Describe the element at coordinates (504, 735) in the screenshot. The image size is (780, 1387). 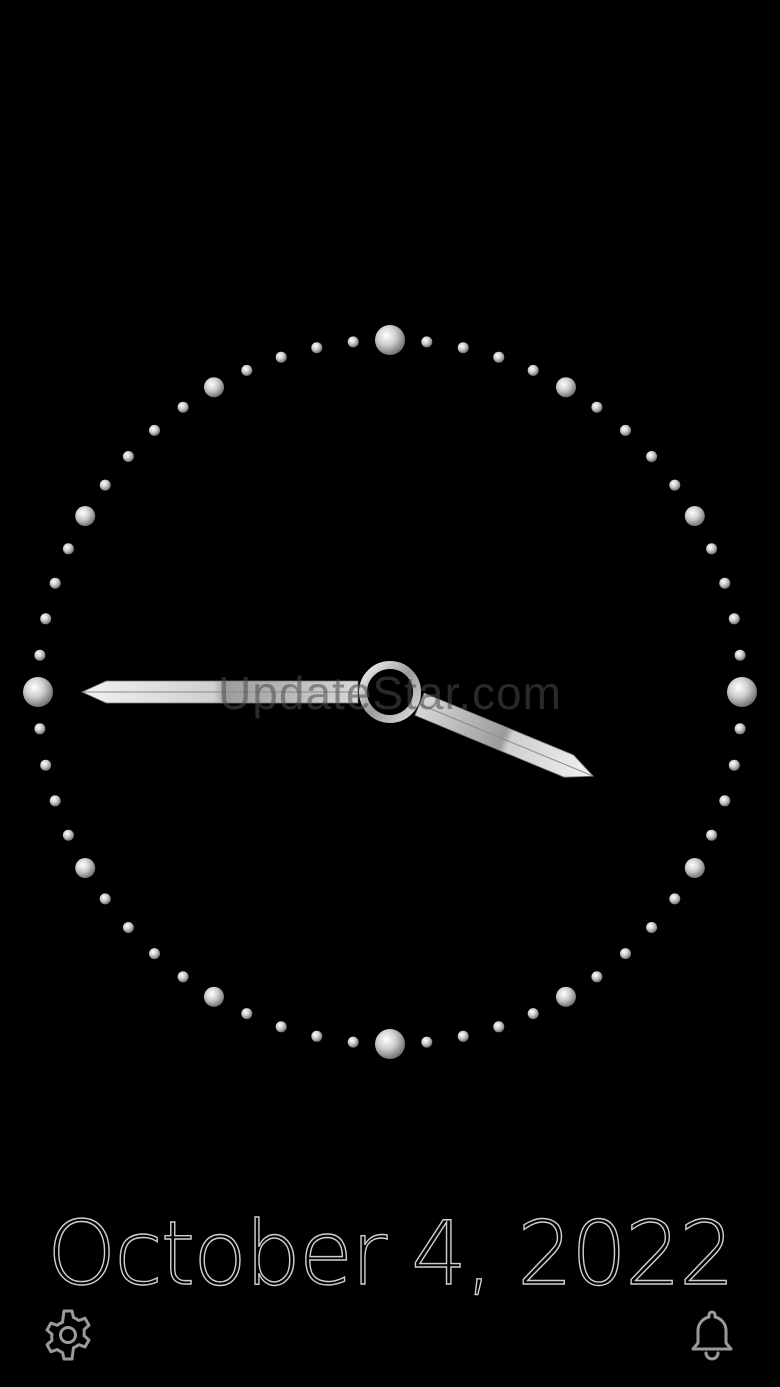
I see `hour-hand` at that location.